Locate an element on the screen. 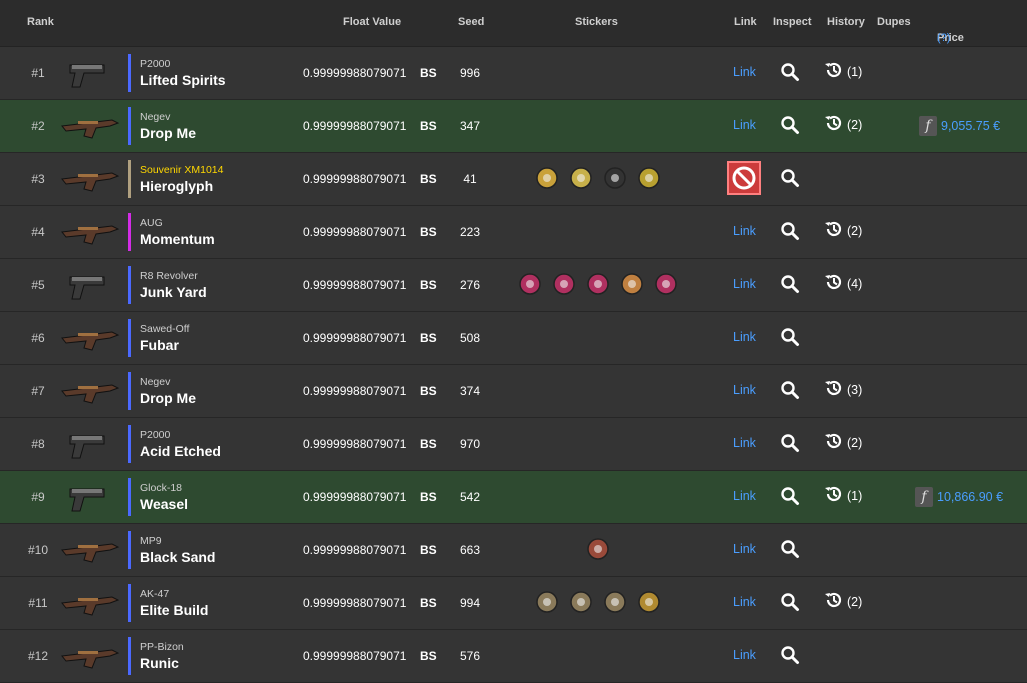  seed-value: 996 is located at coordinates (470, 73).